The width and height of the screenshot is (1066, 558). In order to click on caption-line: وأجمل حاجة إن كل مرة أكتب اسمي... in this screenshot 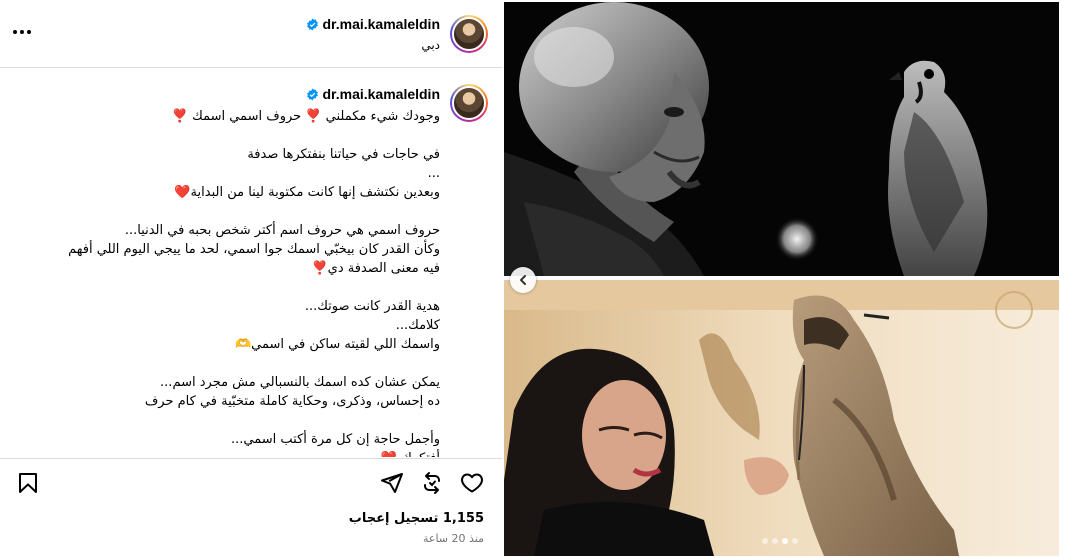, I will do `click(335, 439)`.